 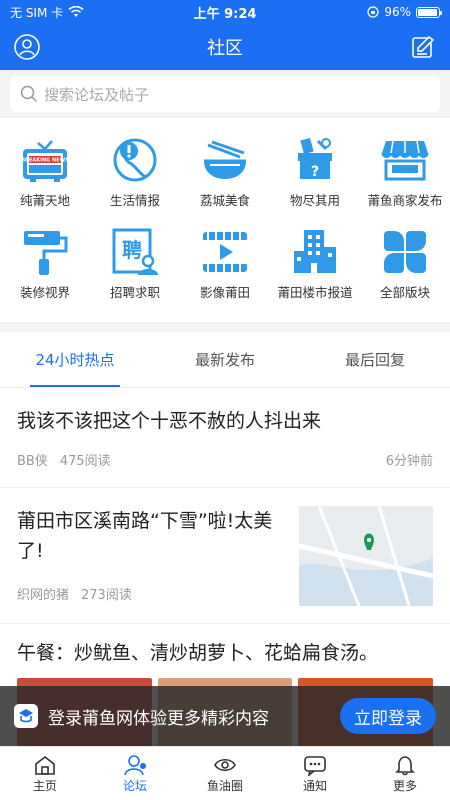 I want to click on paint-roller-icon, so click(x=45, y=252).